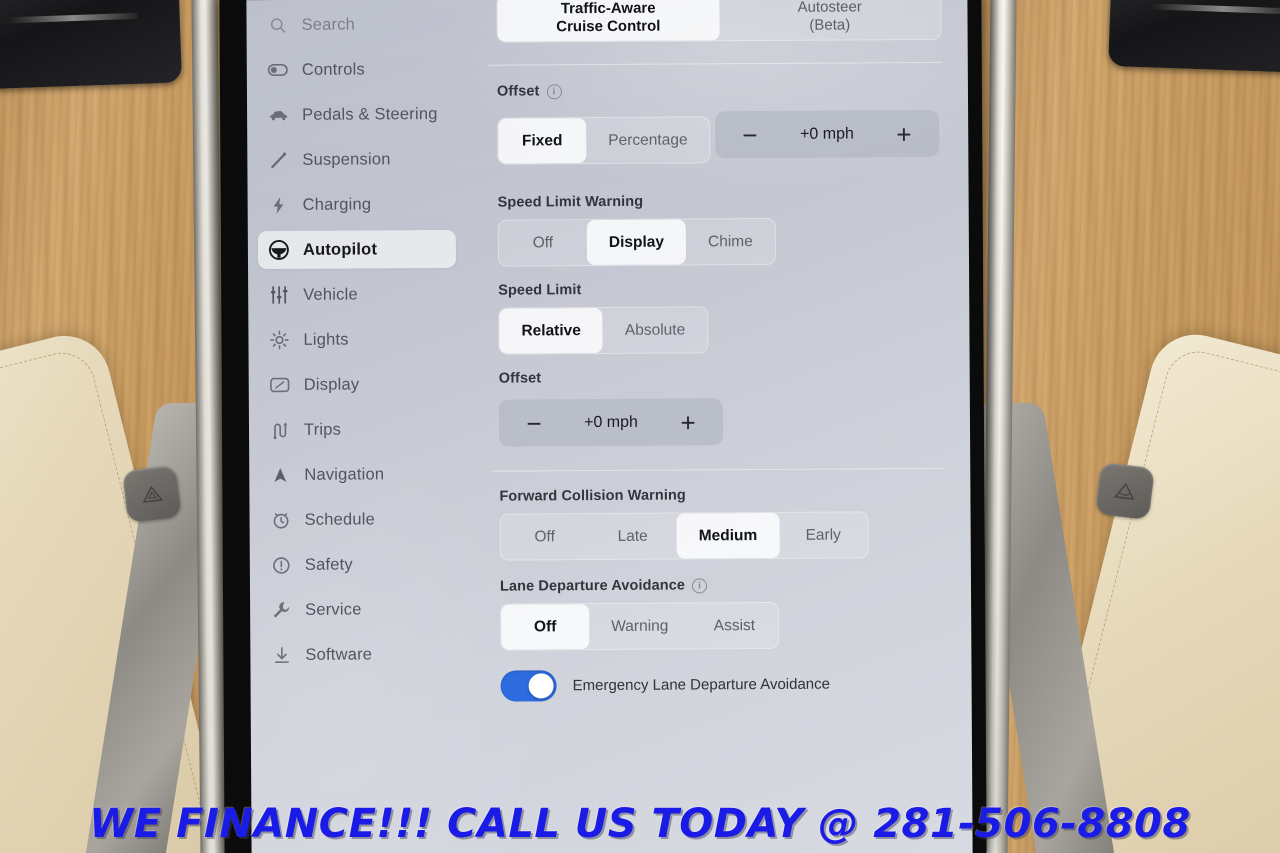  What do you see at coordinates (719, 90) in the screenshot?
I see `cruise-offset-label-row: Offset i` at bounding box center [719, 90].